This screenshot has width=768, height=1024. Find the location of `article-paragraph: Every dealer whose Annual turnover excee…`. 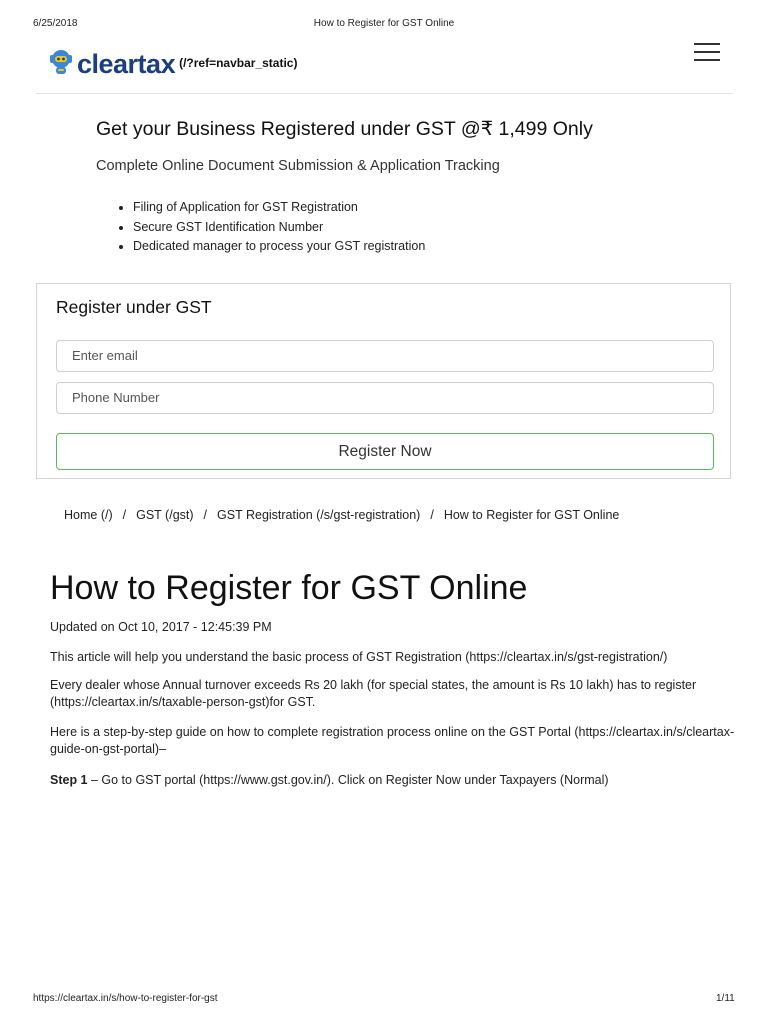

article-paragraph: Every dealer whose Annual turnover excee… is located at coordinates (373, 693).